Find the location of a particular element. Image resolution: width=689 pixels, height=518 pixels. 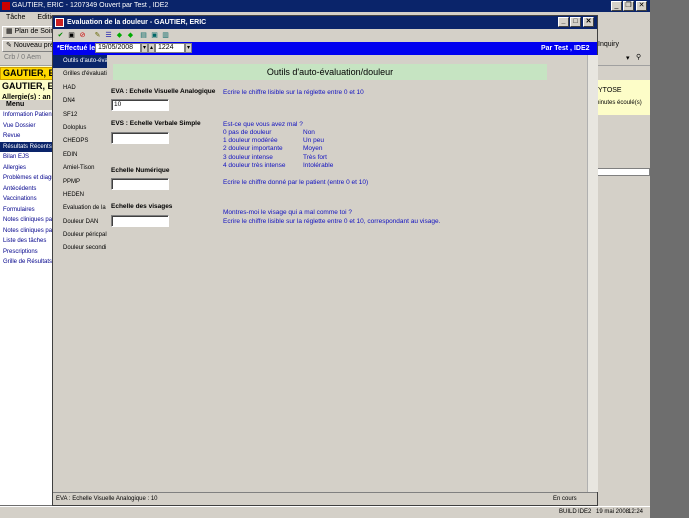

dialog-toolbar: ✔ ▣ ⊘ ✎ ☰ ◆ ◆ ▤ ▣ ▥ is located at coordinates (325, 35).